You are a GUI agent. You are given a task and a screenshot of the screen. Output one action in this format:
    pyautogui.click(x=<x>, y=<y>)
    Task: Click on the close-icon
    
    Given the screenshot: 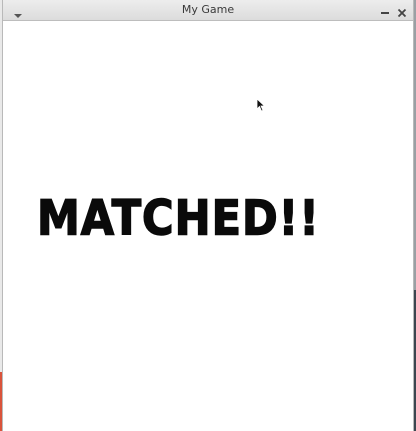 What is the action you would take?
    pyautogui.click(x=402, y=11)
    